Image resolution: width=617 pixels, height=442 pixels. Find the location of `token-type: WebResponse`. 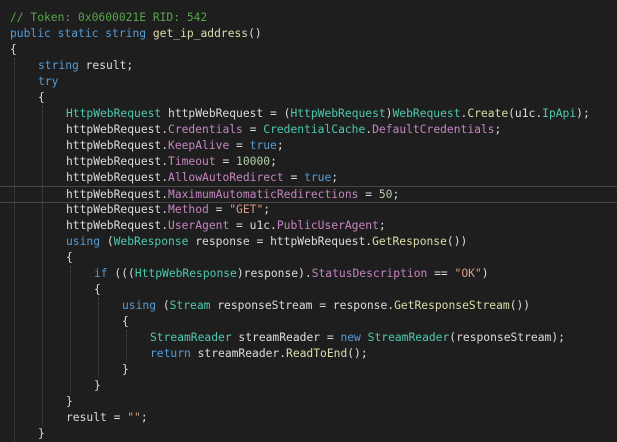

token-type: WebResponse is located at coordinates (151, 241).